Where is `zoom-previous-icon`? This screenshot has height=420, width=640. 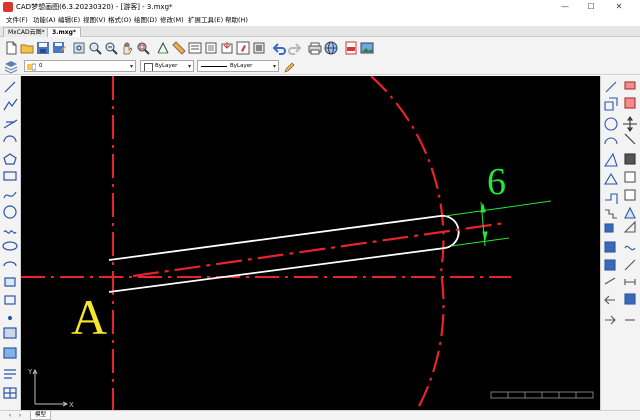
zoom-previous-icon is located at coordinates (163, 47).